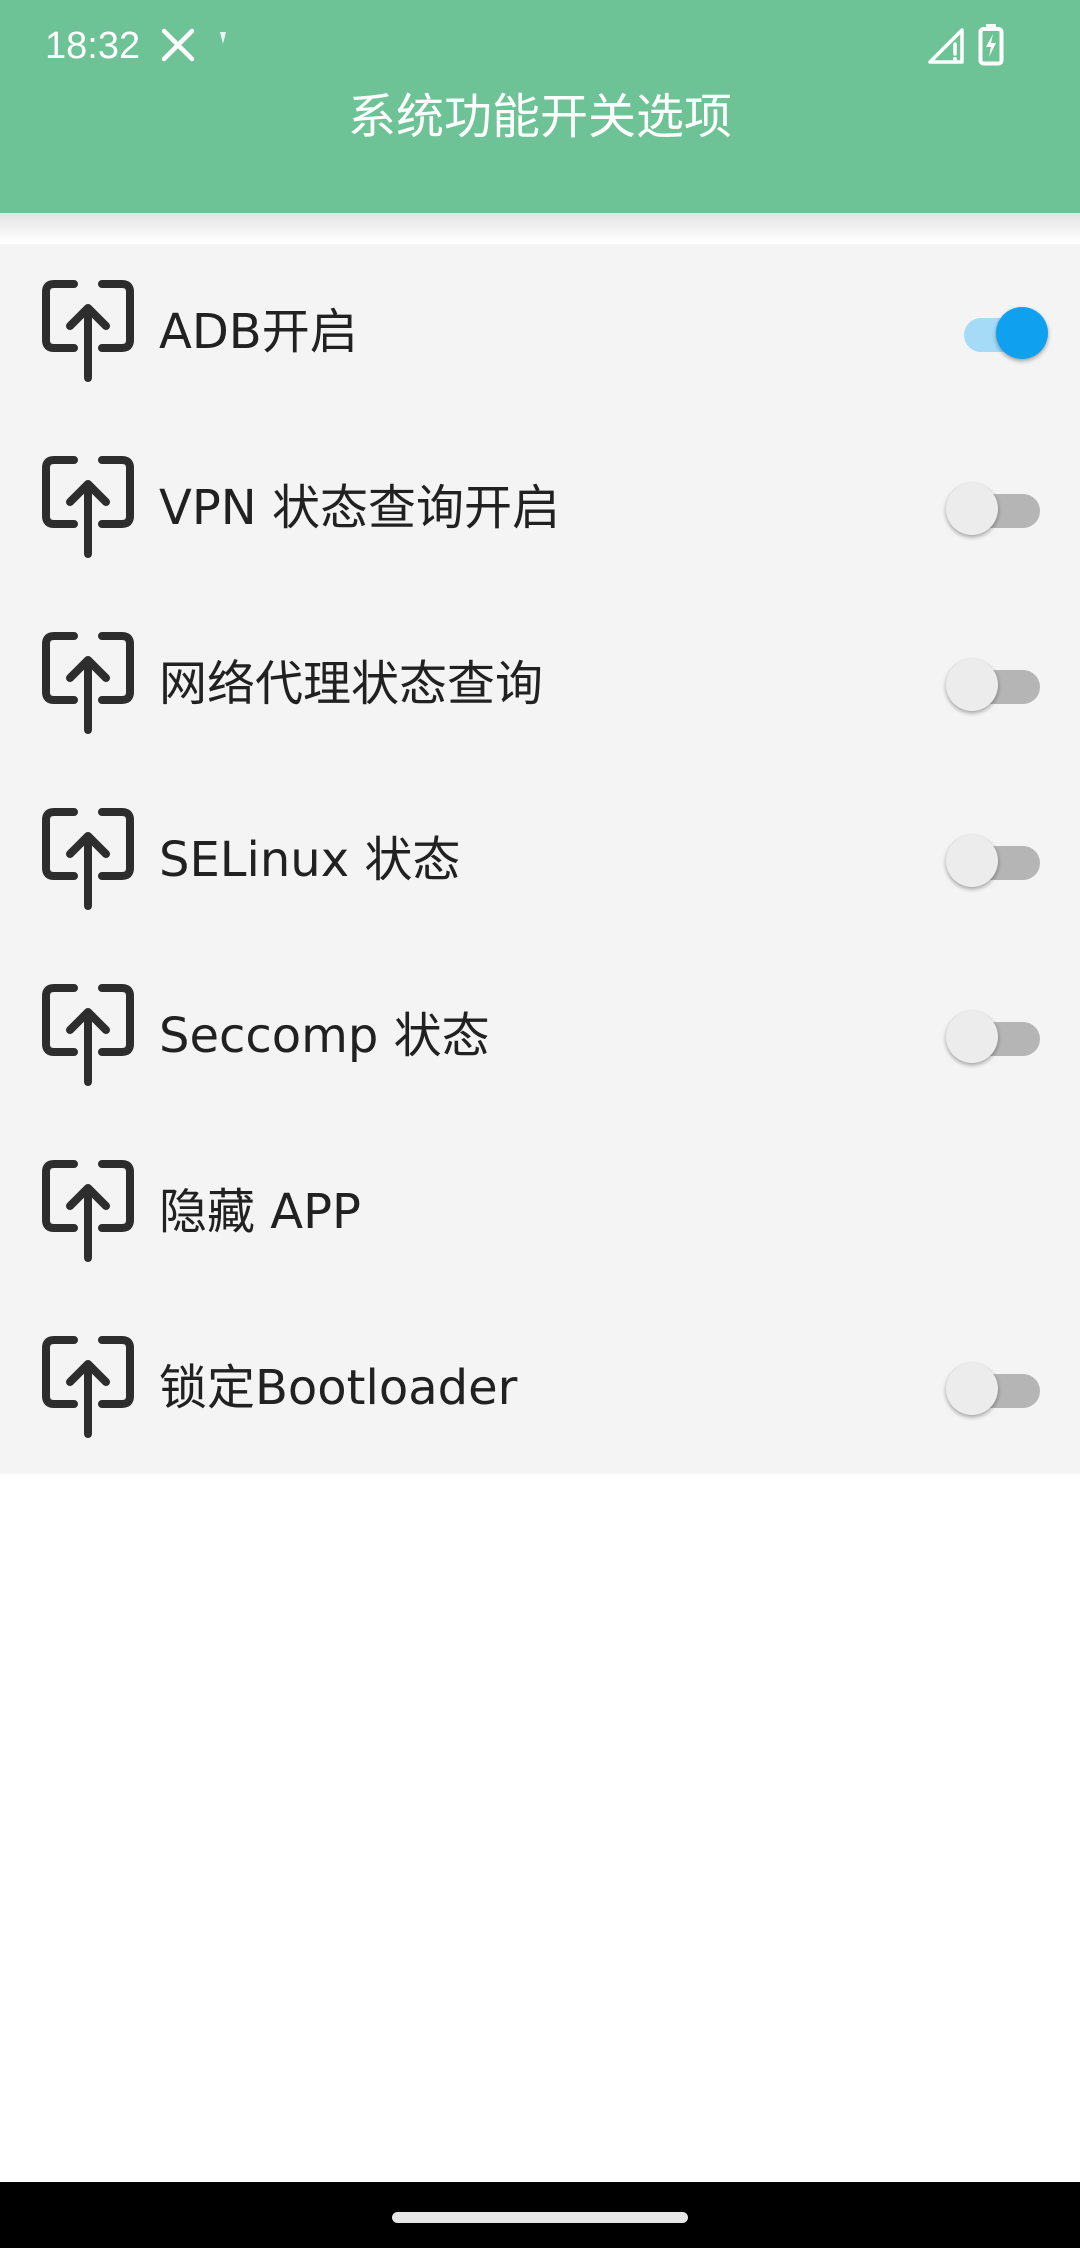 Image resolution: width=1080 pixels, height=2248 pixels. I want to click on list-item: 锁定Bootloader, so click(540, 1388).